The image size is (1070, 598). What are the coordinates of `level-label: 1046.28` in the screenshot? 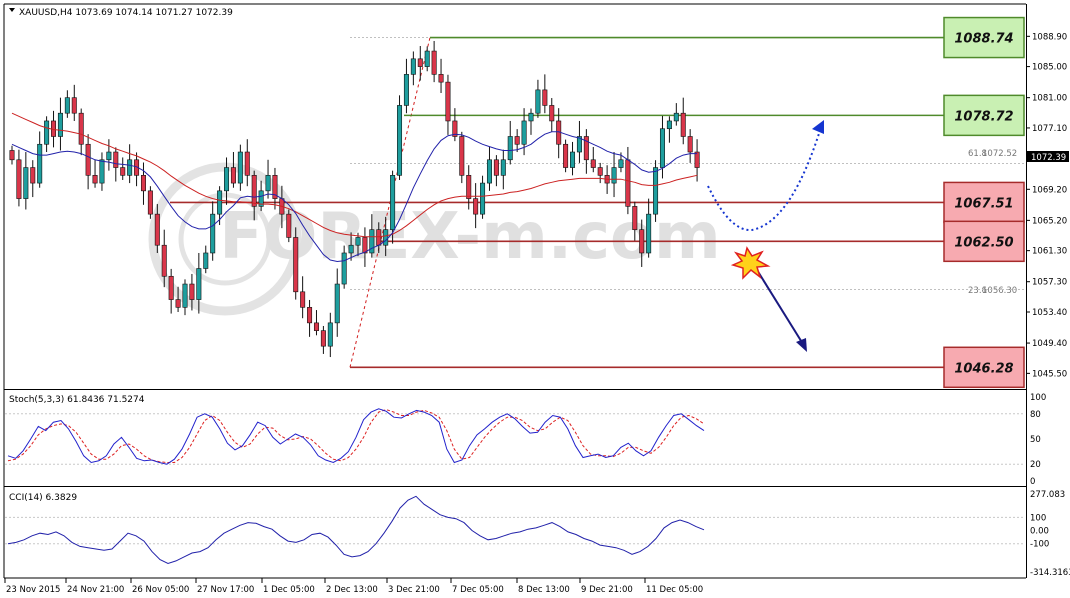 It's located at (983, 368).